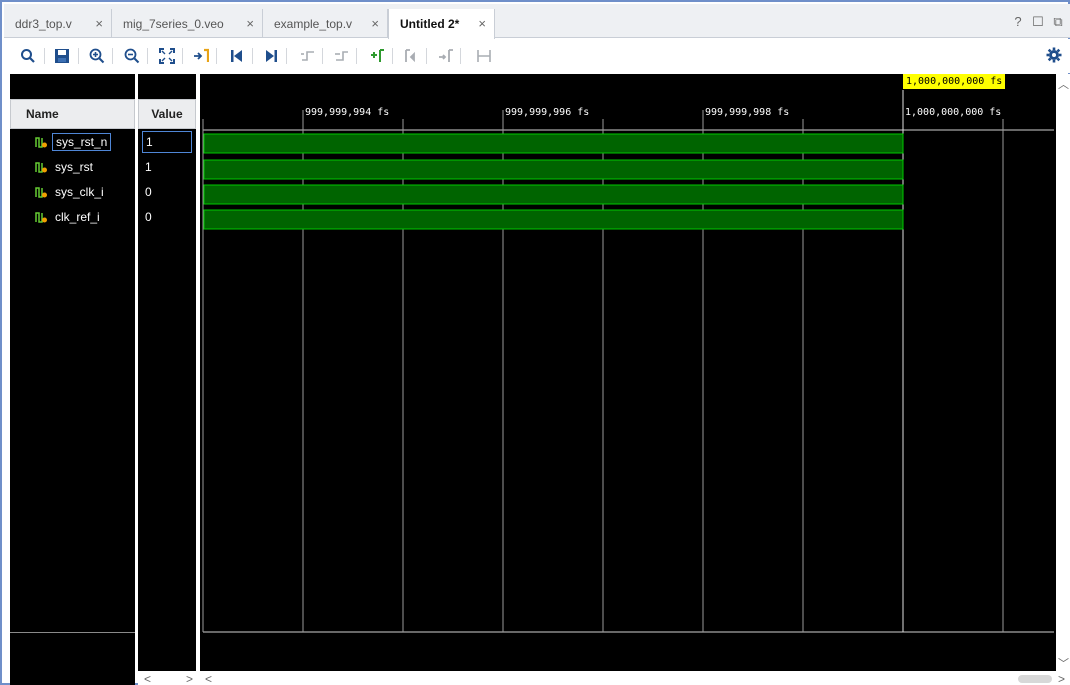 The image size is (1070, 685). What do you see at coordinates (953, 112) in the screenshot?
I see `tick-label: 1,000,000,000 fs` at bounding box center [953, 112].